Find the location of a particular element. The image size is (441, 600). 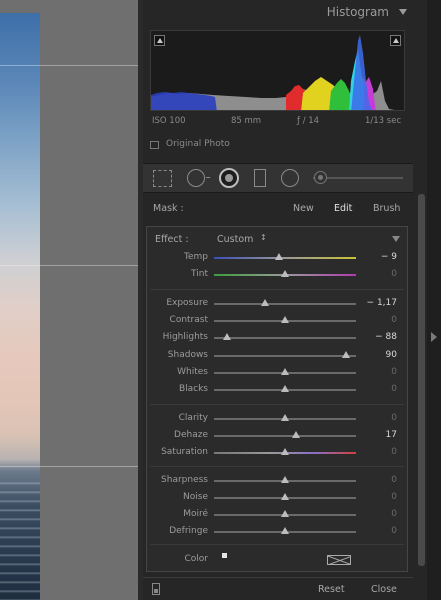

spot-removal-tool-icon is located at coordinates (198, 178).